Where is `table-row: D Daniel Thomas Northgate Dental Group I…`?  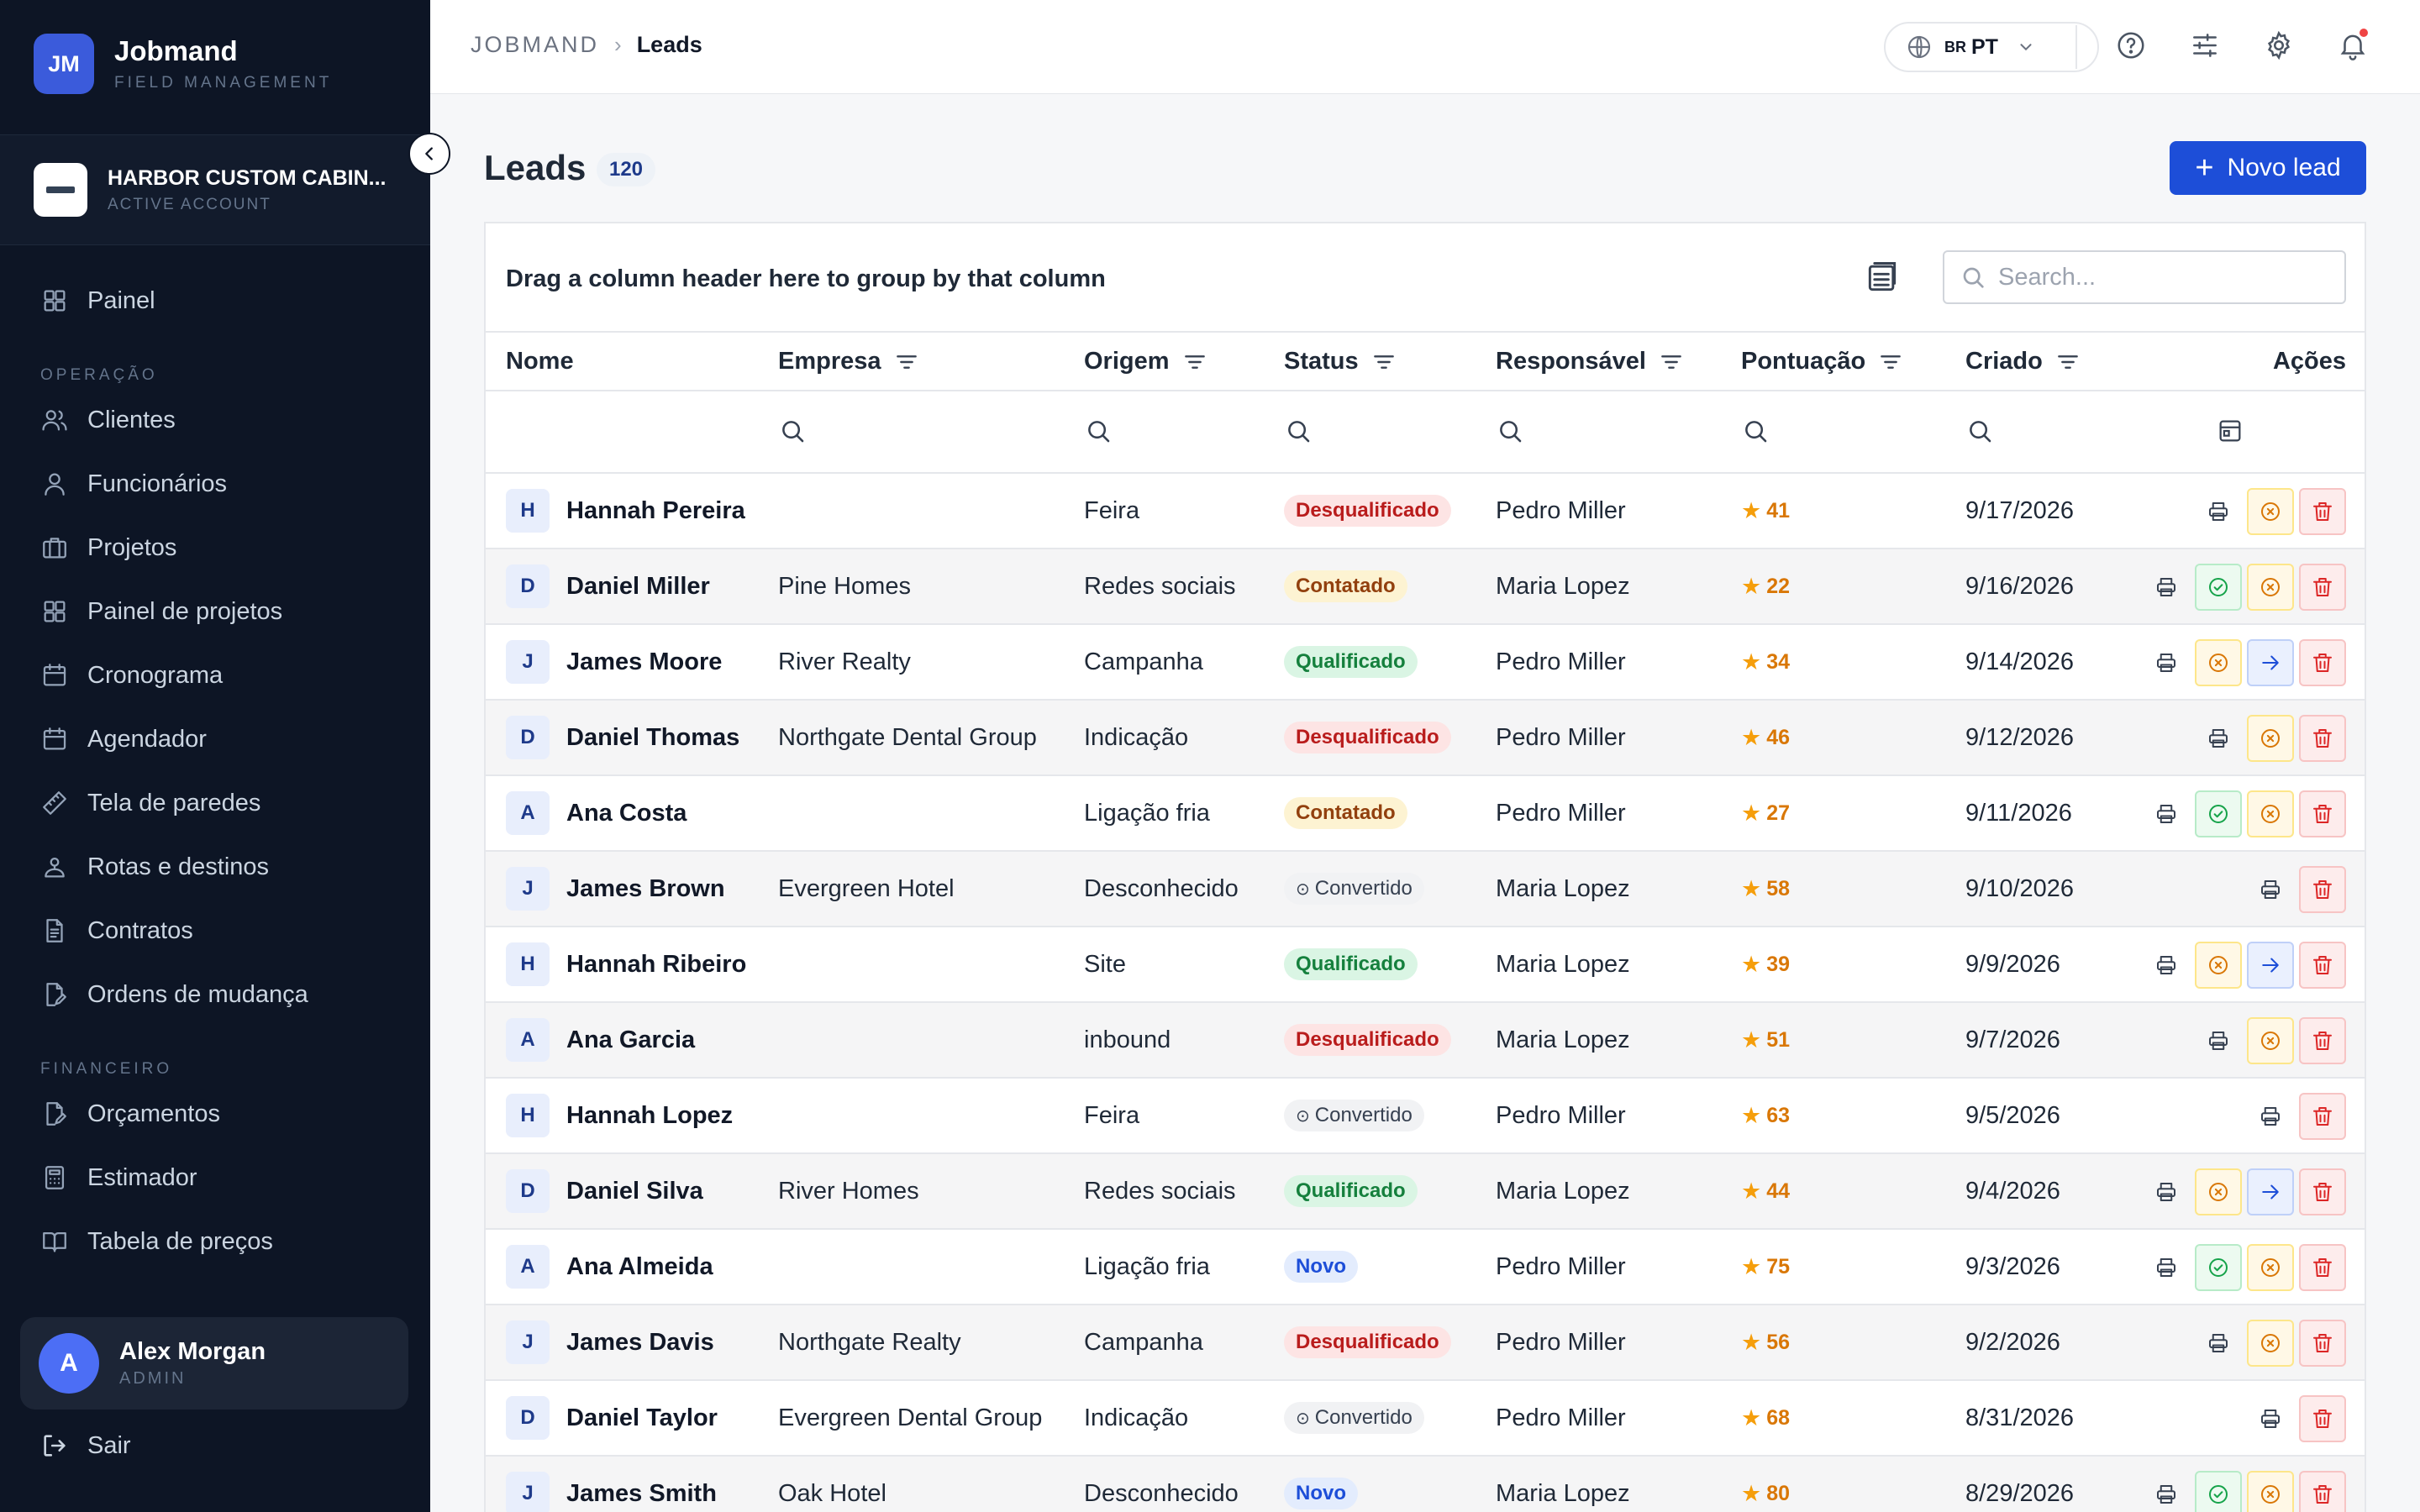 table-row: D Daniel Thomas Northgate Dental Group I… is located at coordinates (1425, 738).